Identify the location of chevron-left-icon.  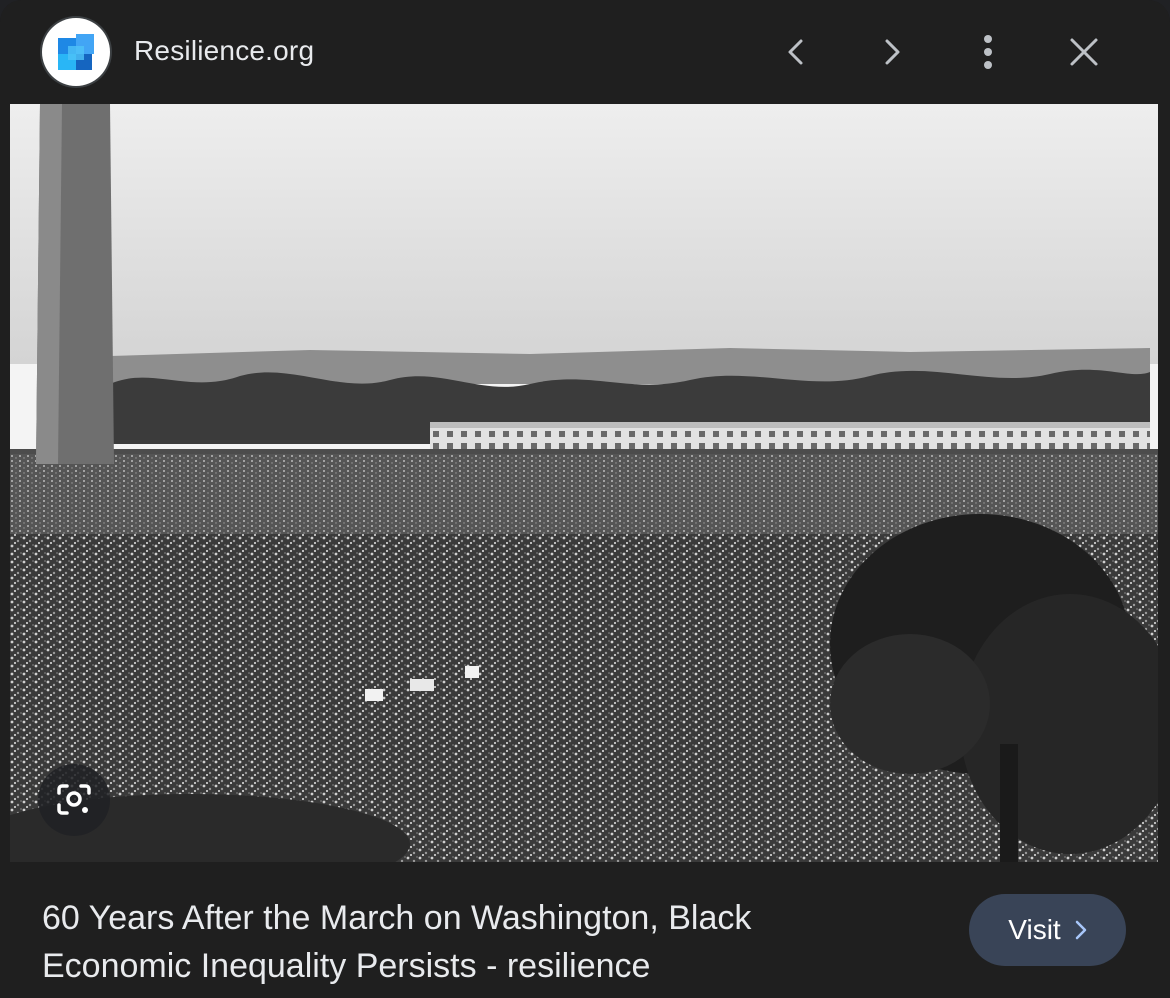
(795, 52).